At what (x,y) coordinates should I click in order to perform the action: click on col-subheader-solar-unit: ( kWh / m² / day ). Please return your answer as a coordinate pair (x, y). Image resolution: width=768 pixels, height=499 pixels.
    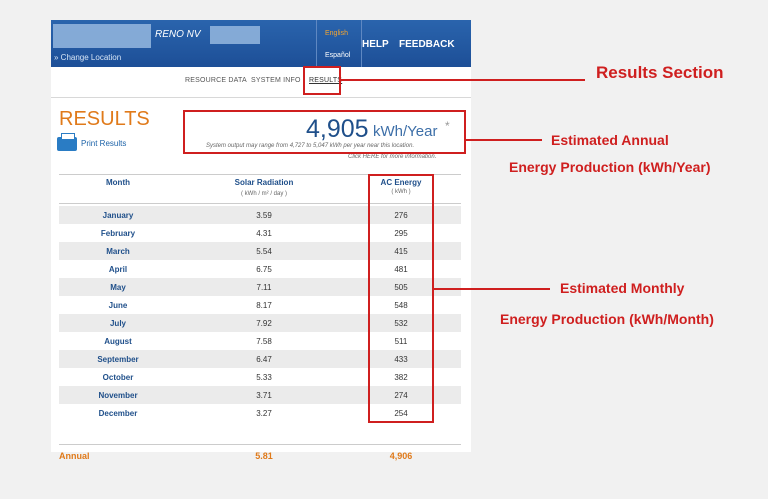
    Looking at the image, I should click on (263, 194).